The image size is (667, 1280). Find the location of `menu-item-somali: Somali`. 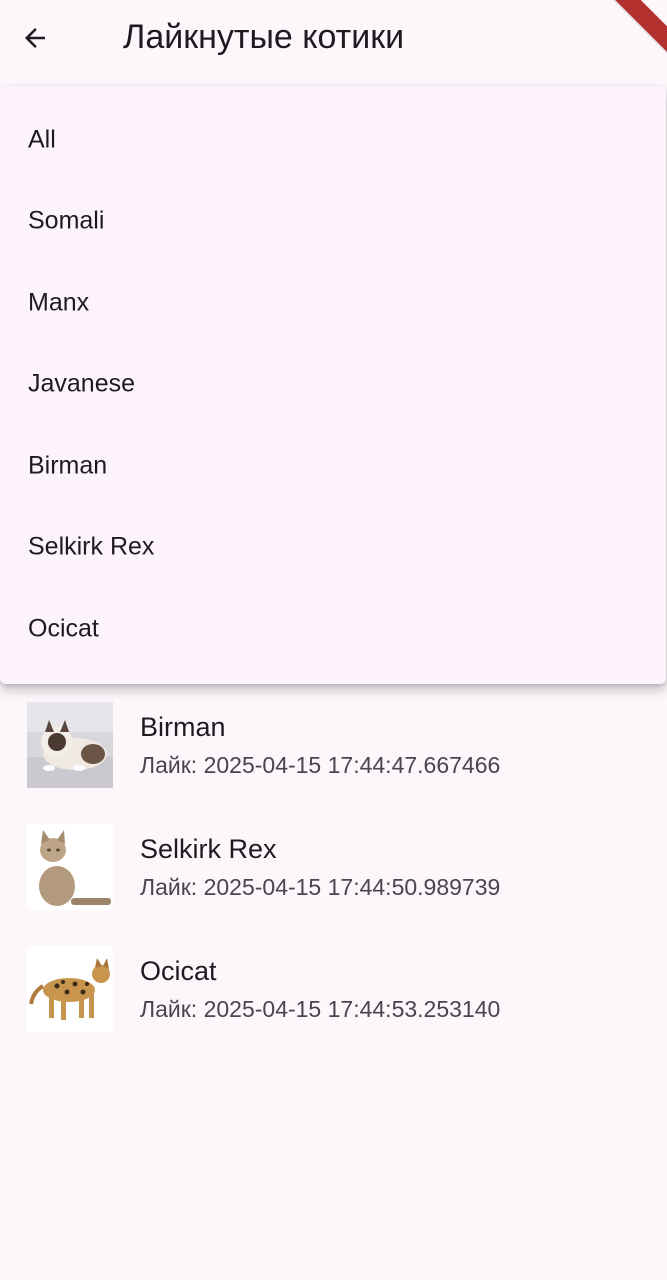

menu-item-somali: Somali is located at coordinates (333, 220).